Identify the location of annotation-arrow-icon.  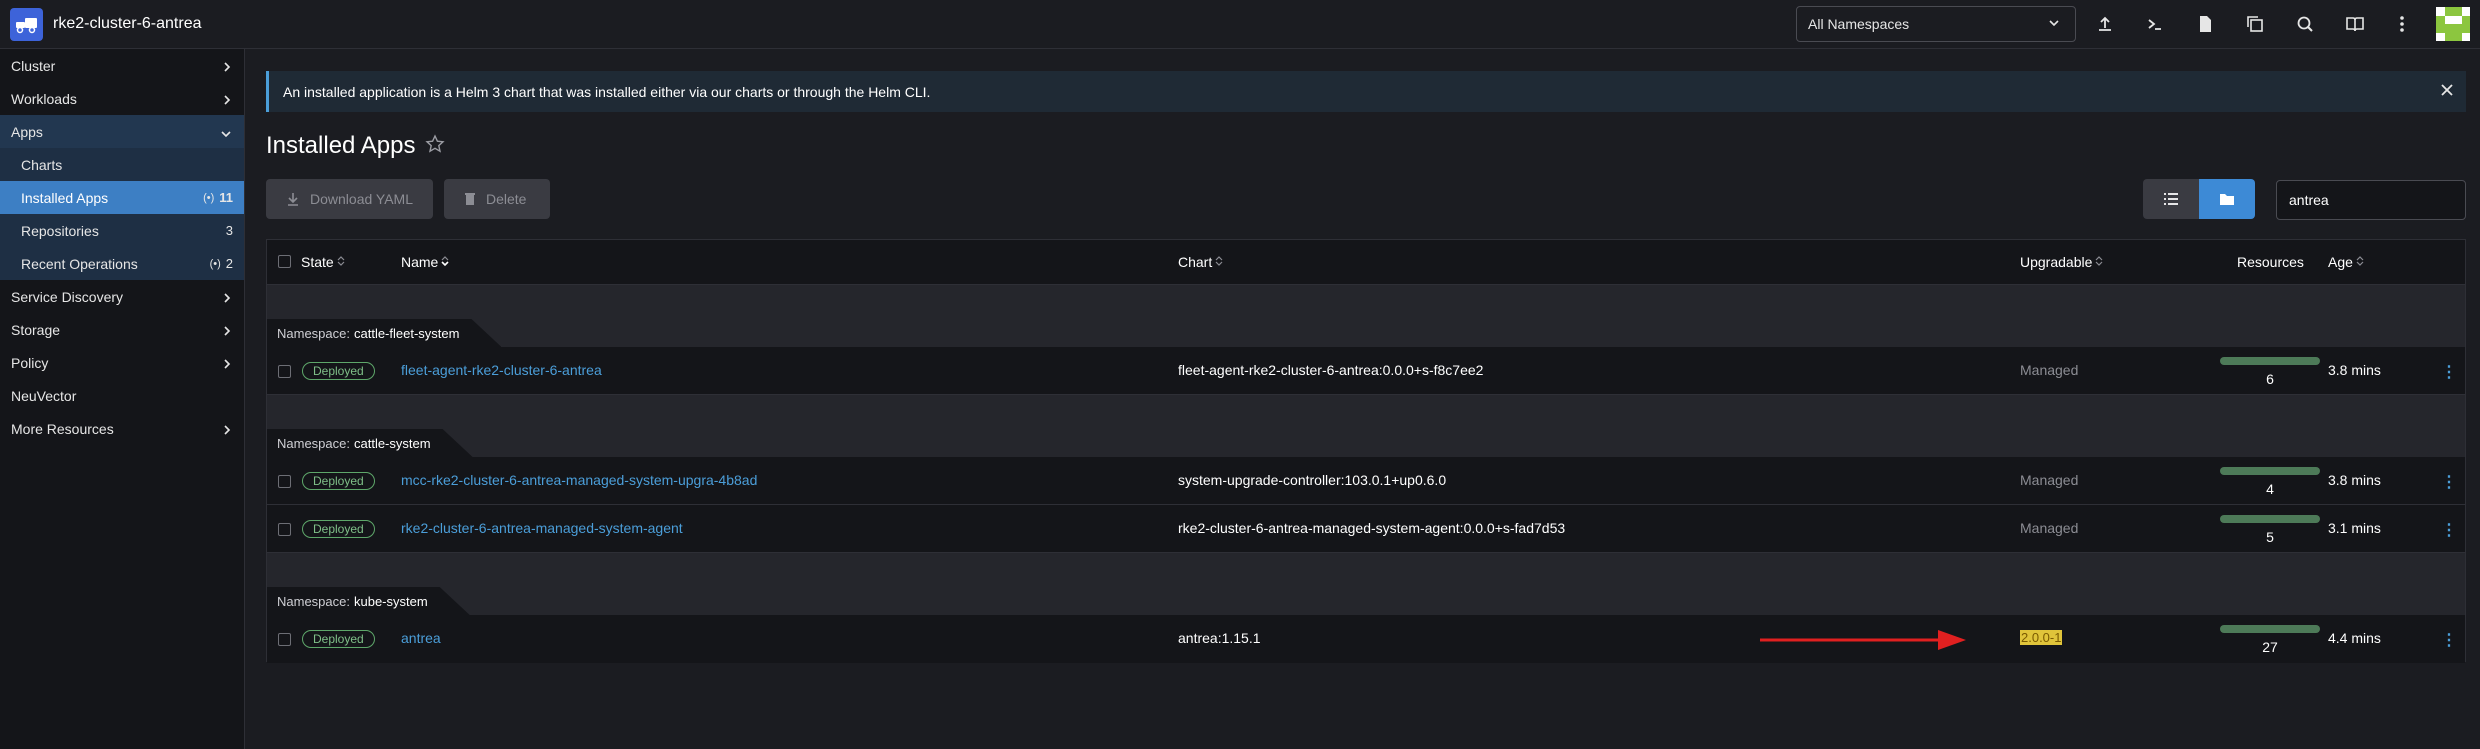
(1863, 640).